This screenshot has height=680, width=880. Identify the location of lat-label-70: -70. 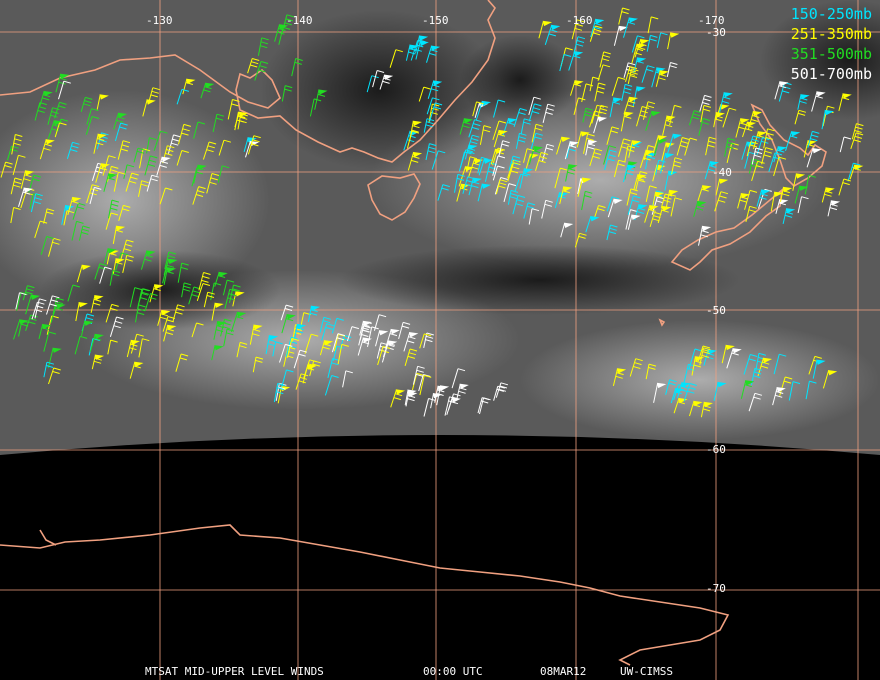
(716, 588).